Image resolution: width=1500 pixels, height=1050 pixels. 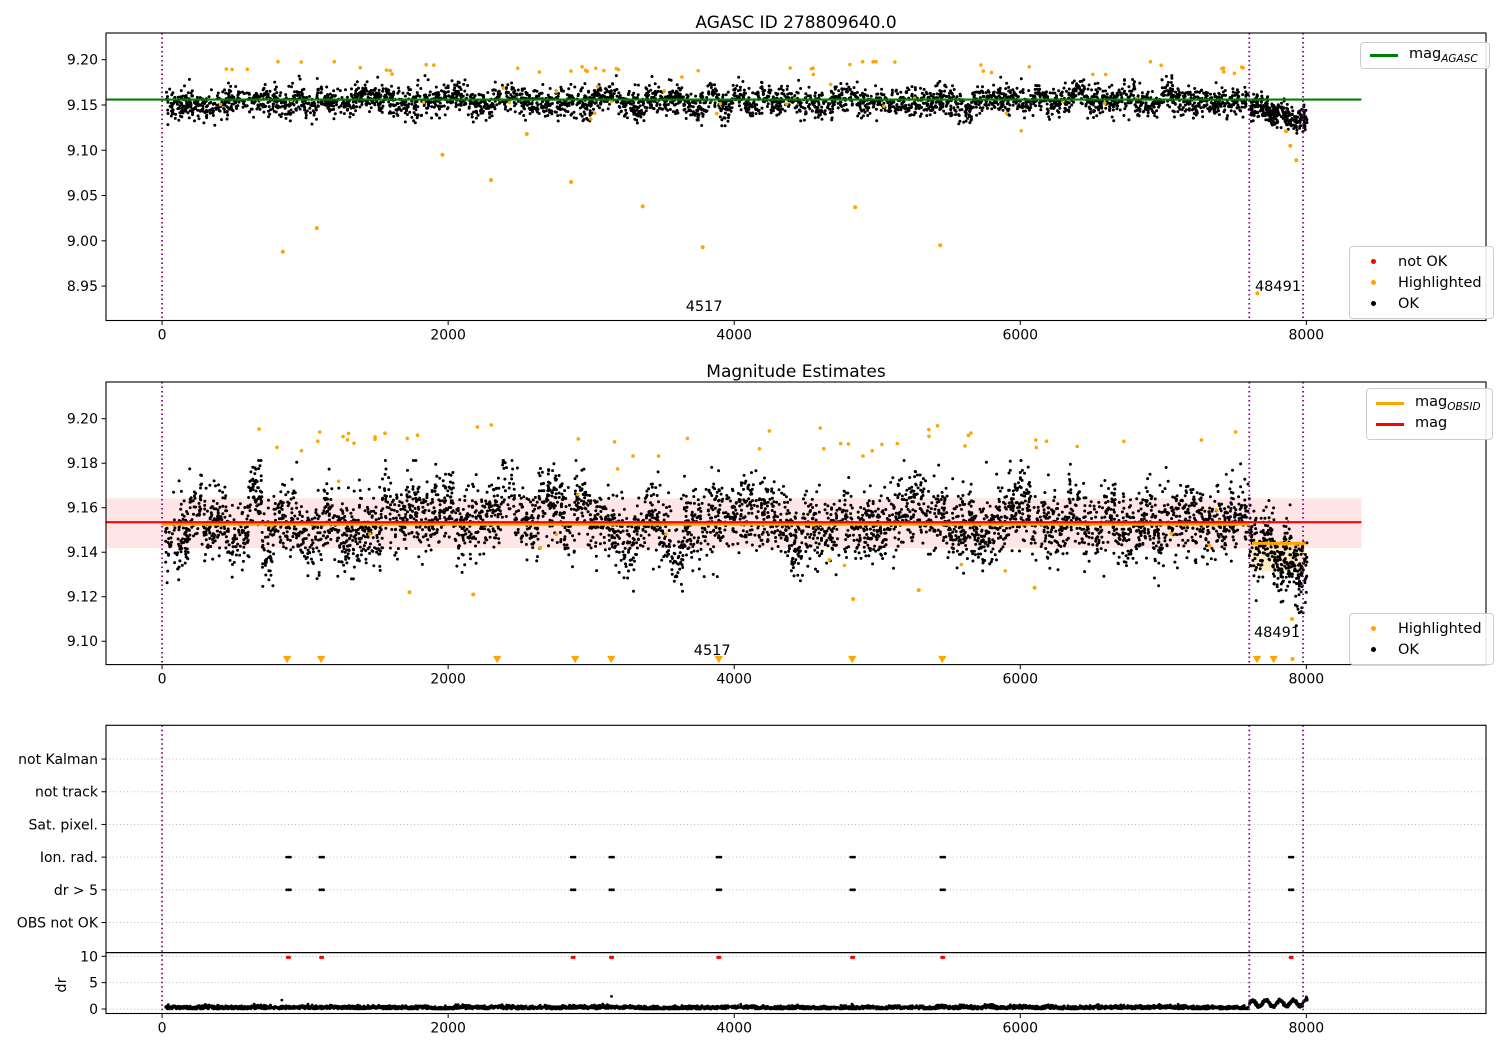 What do you see at coordinates (790, 890) in the screenshot?
I see `series-dr-gt-5-flags` at bounding box center [790, 890].